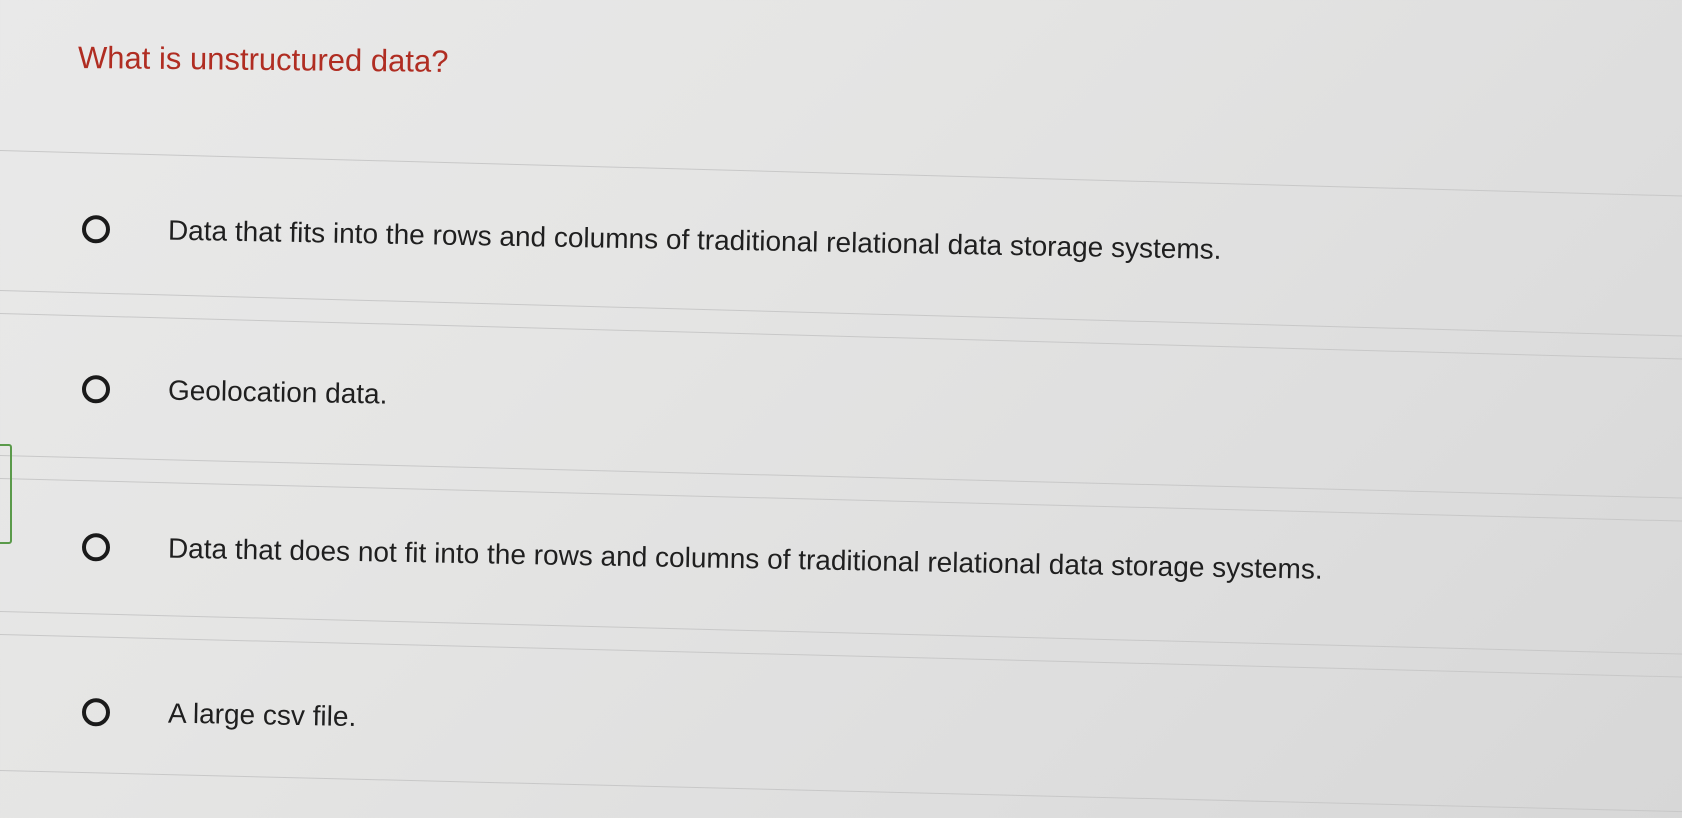  Describe the element at coordinates (263, 59) in the screenshot. I see `question-title: What is unstructured data?` at that location.